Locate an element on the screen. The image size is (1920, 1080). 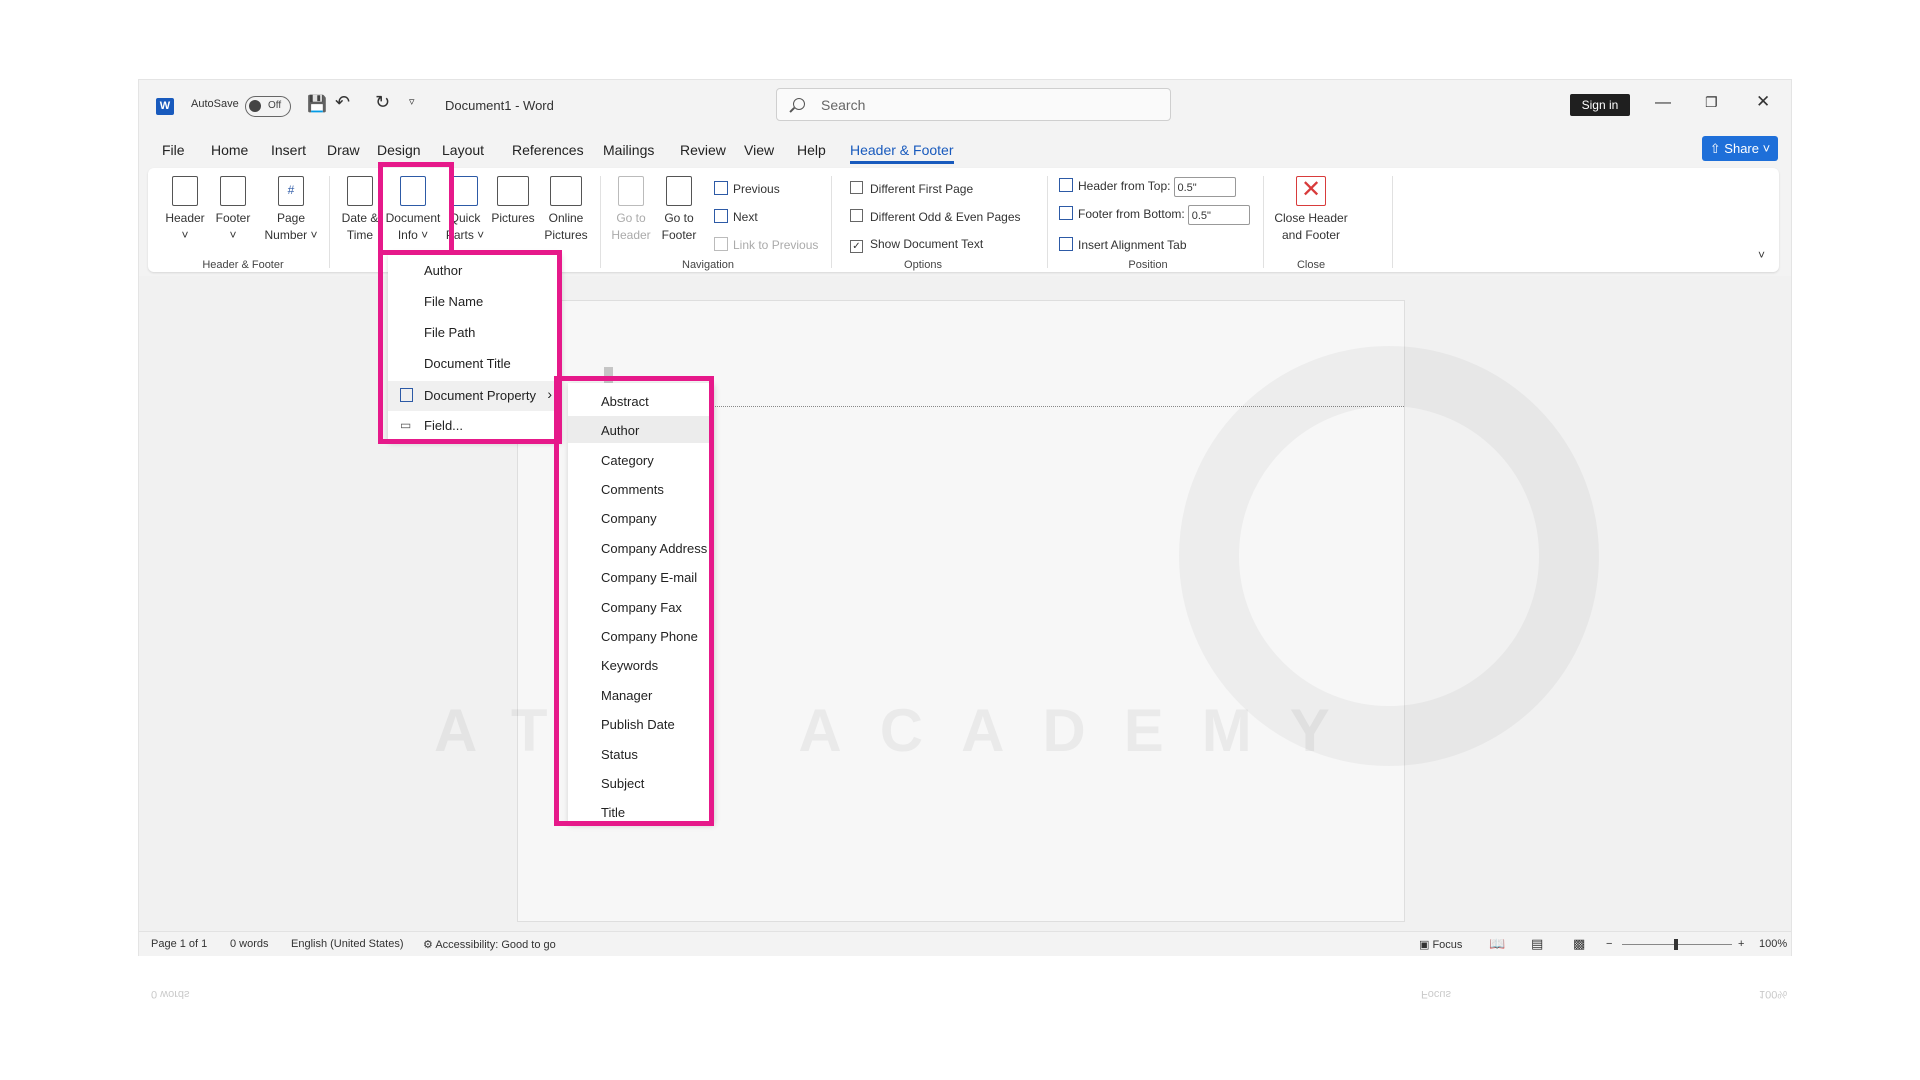
zoom-slider-thumb is located at coordinates (1676, 944).